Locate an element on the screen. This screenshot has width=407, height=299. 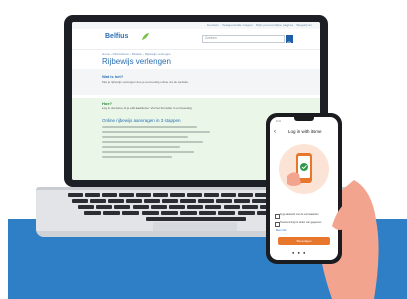
consent-row: Toestemming tot delen van gegevens is located at coordinates (304, 224).